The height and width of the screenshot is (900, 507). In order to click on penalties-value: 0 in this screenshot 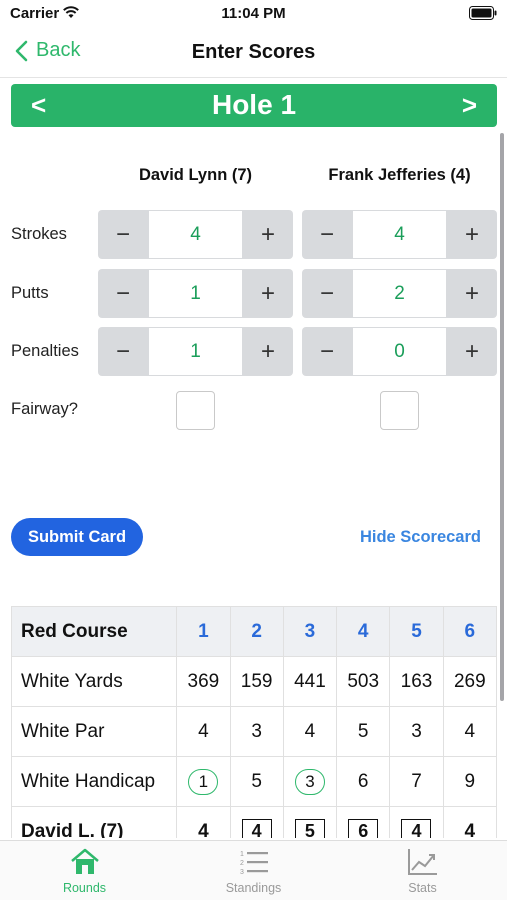, I will do `click(399, 351)`.